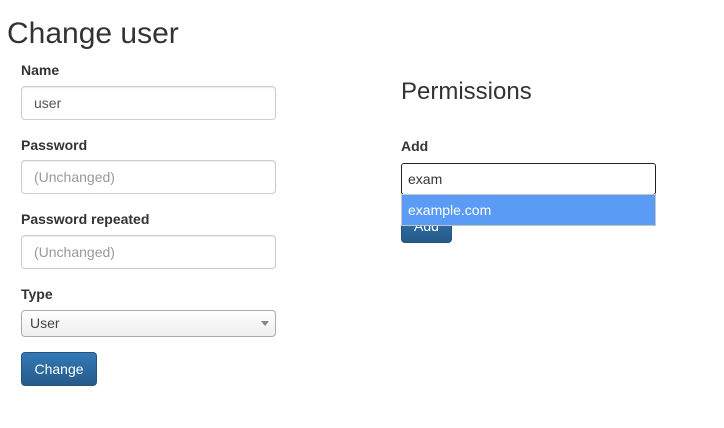 The width and height of the screenshot is (724, 428). What do you see at coordinates (148, 177) in the screenshot?
I see `password-input` at bounding box center [148, 177].